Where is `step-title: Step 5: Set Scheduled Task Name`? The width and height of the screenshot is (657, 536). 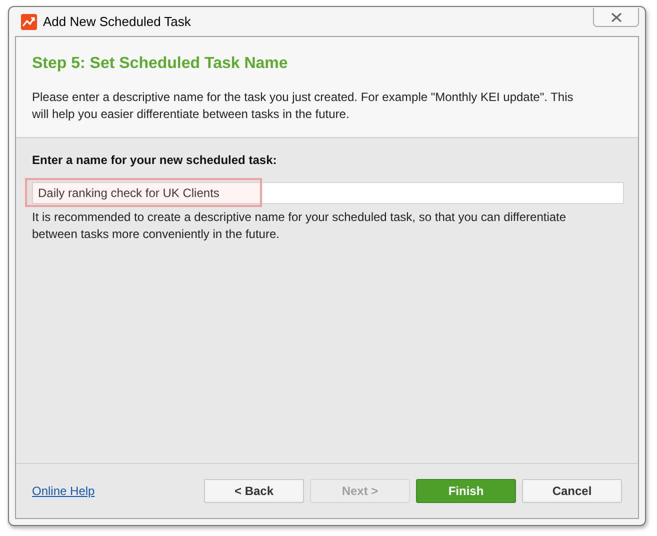 step-title: Step 5: Set Scheduled Task Name is located at coordinates (160, 64).